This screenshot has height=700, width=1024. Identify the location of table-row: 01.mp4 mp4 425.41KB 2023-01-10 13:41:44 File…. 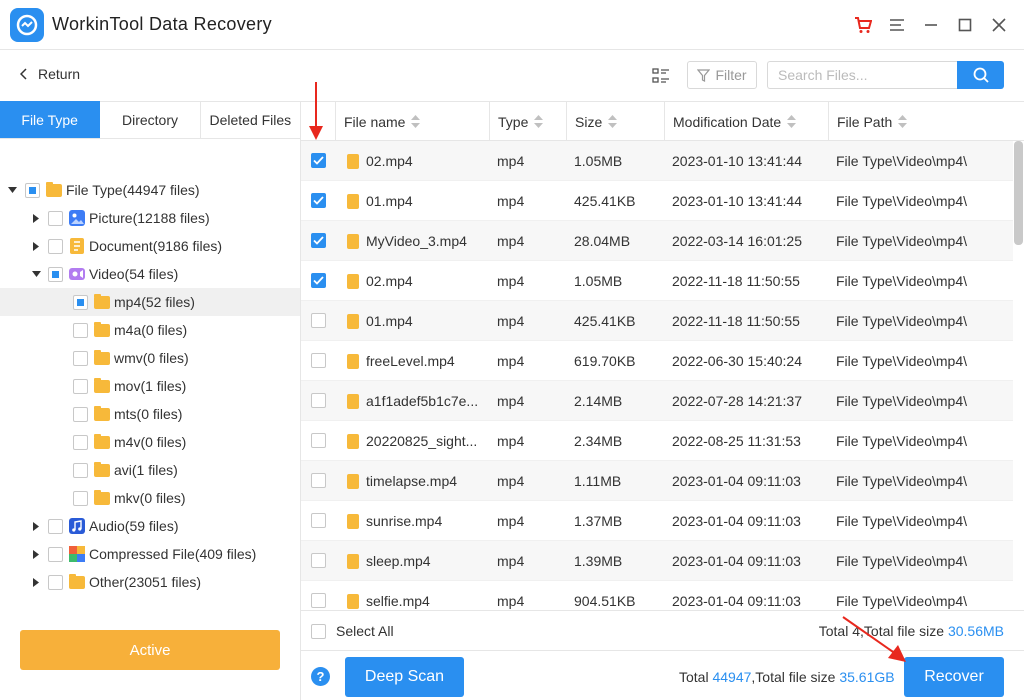
(657, 201).